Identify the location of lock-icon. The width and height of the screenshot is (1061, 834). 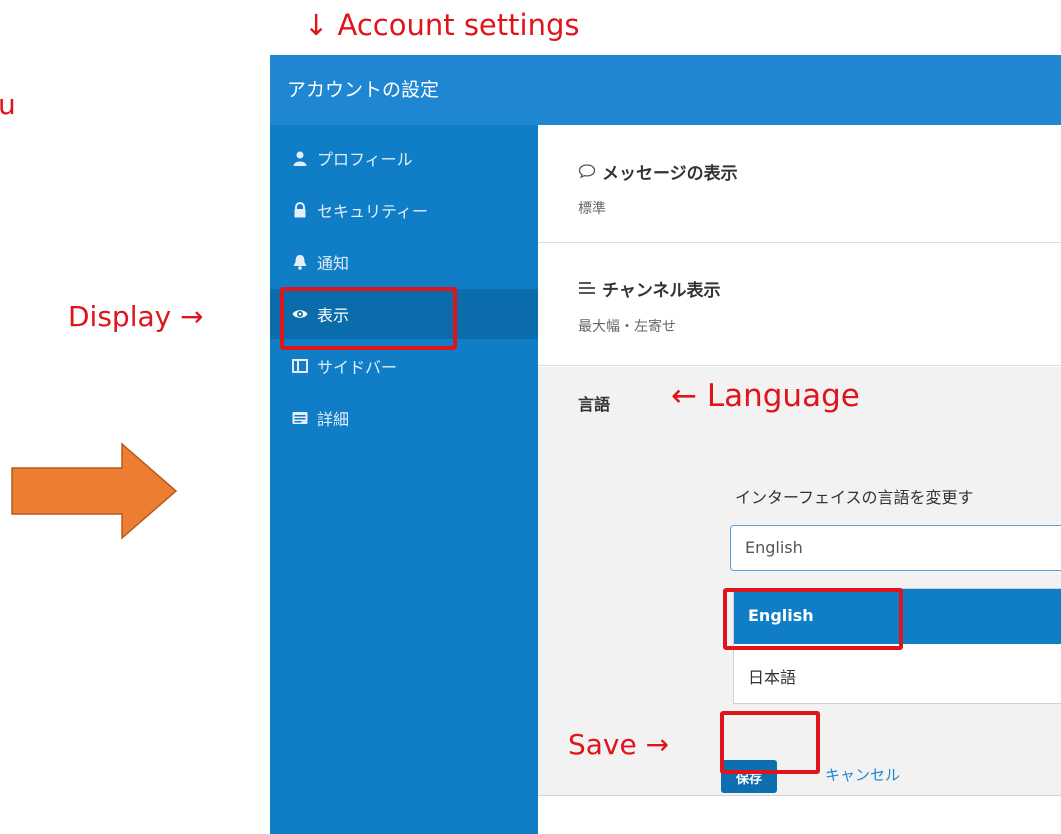
(300, 210).